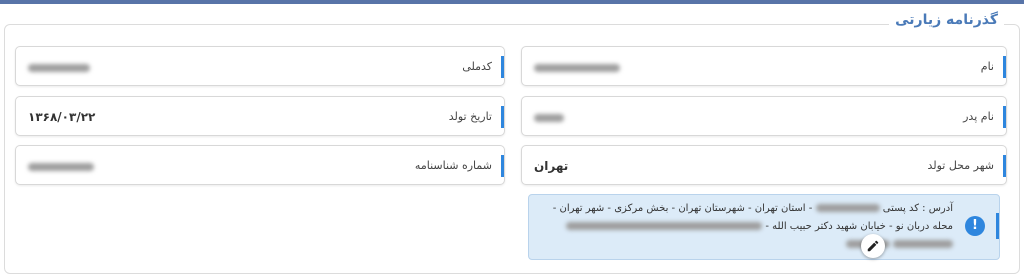 The image size is (1024, 274). Describe the element at coordinates (477, 66) in the screenshot. I see `national-code-label: کدملی` at that location.